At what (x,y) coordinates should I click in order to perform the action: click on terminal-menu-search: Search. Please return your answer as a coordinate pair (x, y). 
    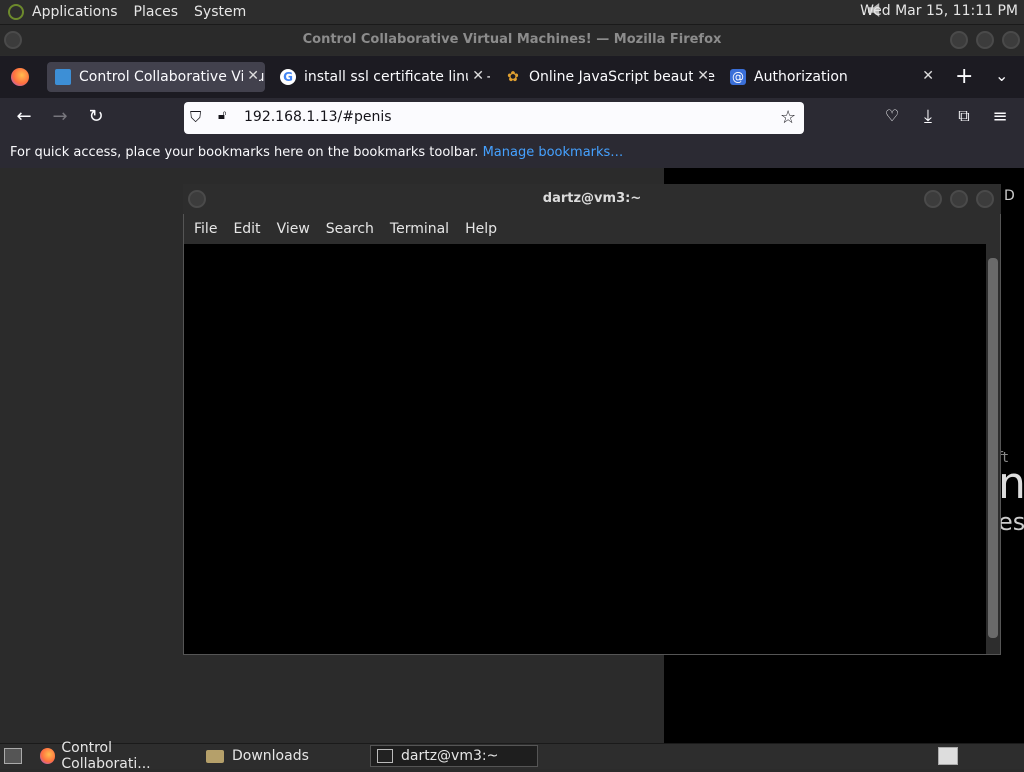
    Looking at the image, I should click on (350, 229).